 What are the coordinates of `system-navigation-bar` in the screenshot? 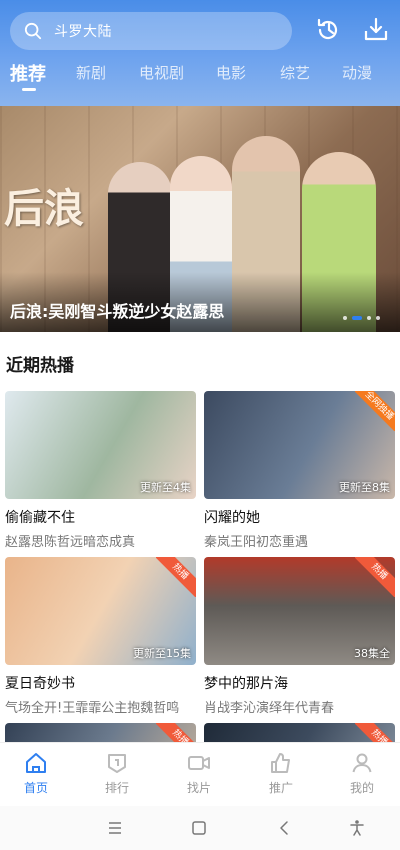 It's located at (200, 828).